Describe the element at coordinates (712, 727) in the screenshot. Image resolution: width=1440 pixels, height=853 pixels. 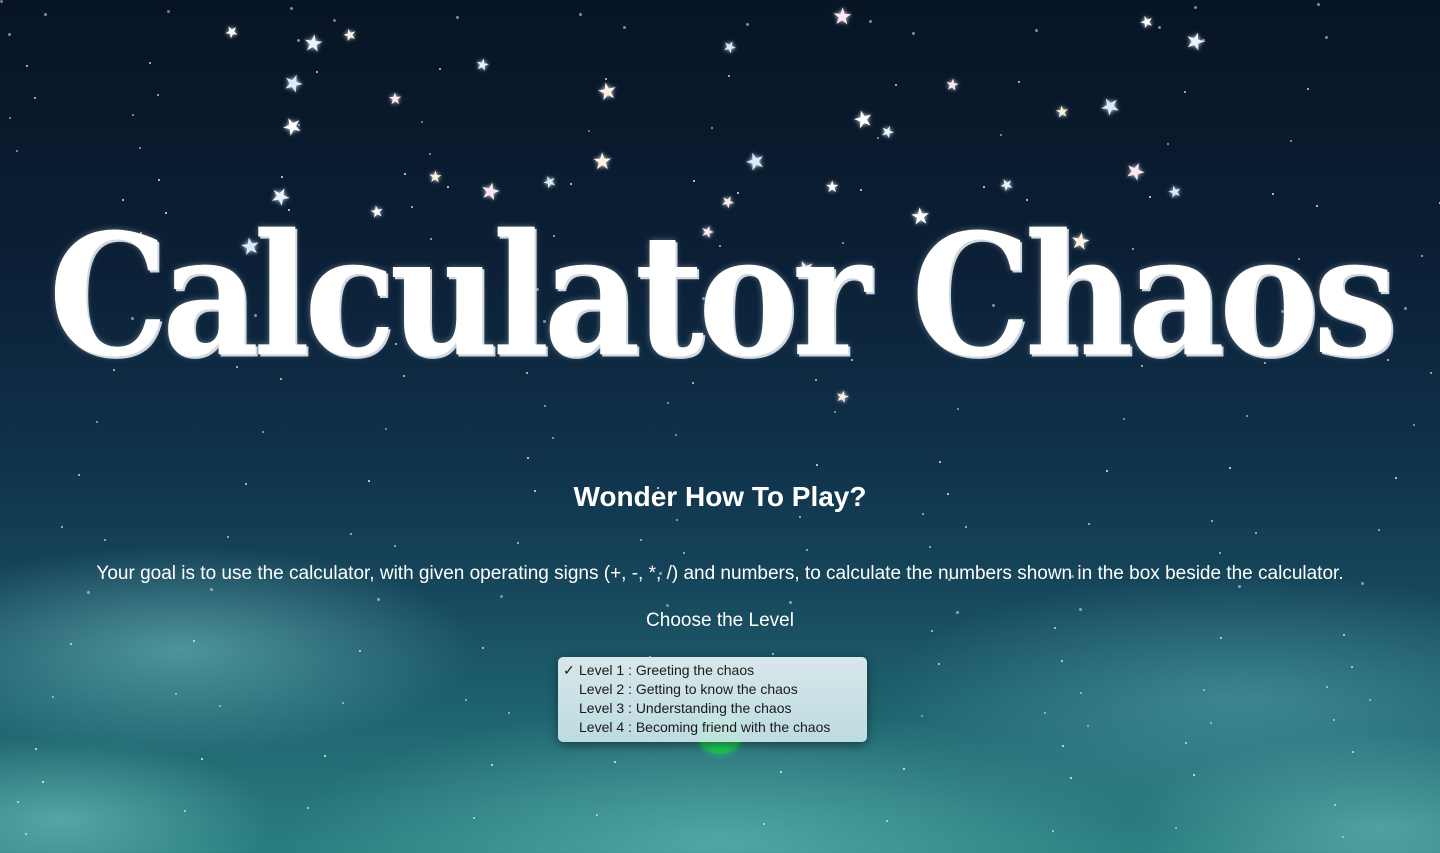
I see `level-option-4: Level 4 : Becoming friend with the chaos` at that location.